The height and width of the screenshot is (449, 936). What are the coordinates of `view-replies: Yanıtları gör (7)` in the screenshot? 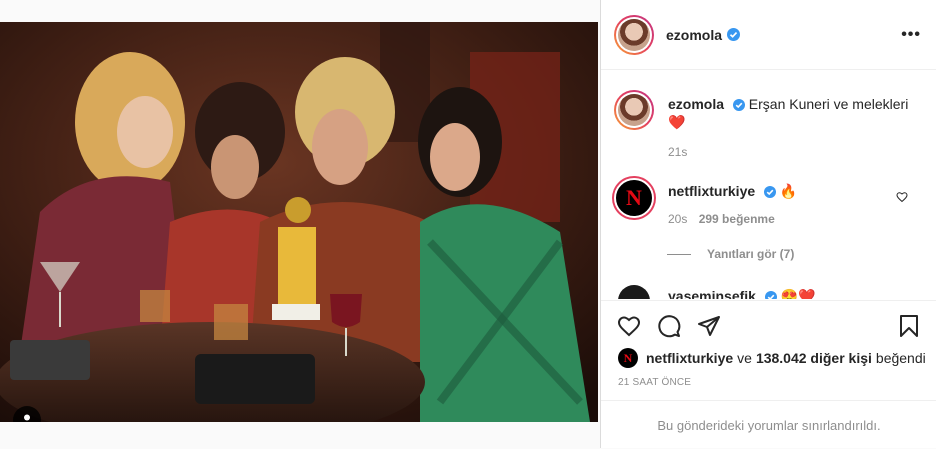 It's located at (730, 254).